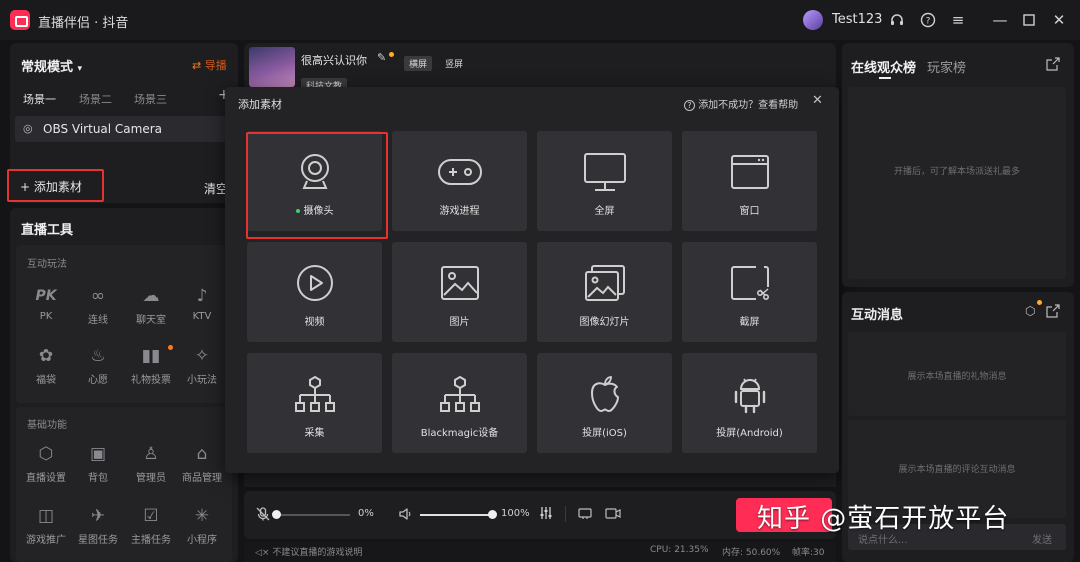 Image resolution: width=1080 pixels, height=562 pixels. Describe the element at coordinates (260, 104) in the screenshot. I see `dialog-title: 添加素材` at that location.